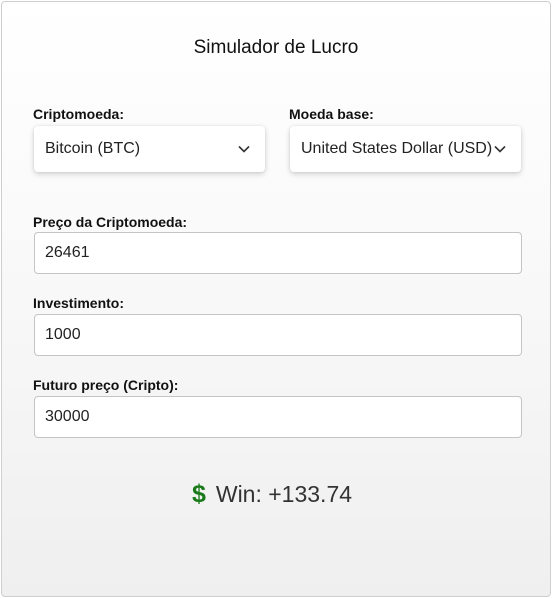 This screenshot has width=552, height=598. I want to click on crypto-select: Bitcoin (BTC), so click(149, 149).